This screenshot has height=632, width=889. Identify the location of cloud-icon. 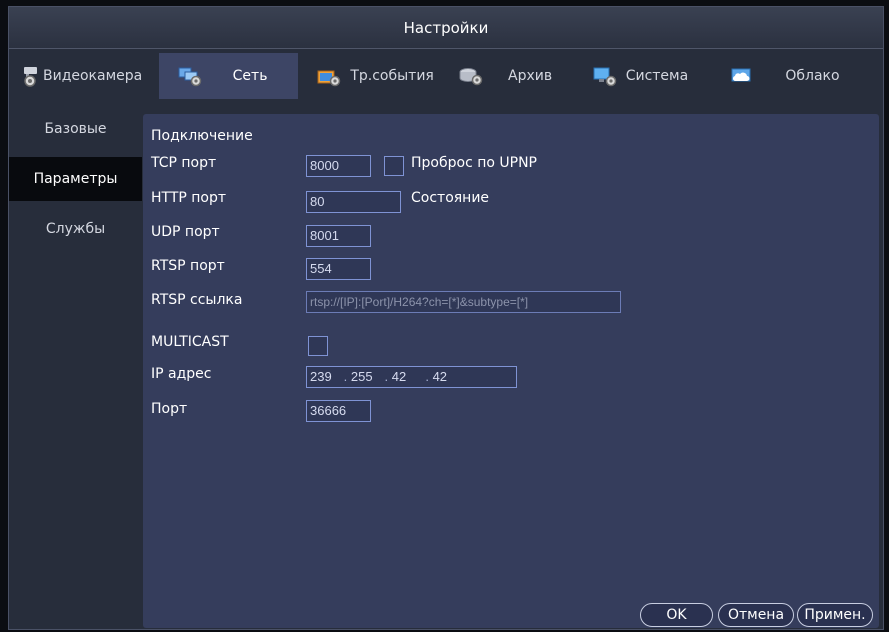
(742, 76).